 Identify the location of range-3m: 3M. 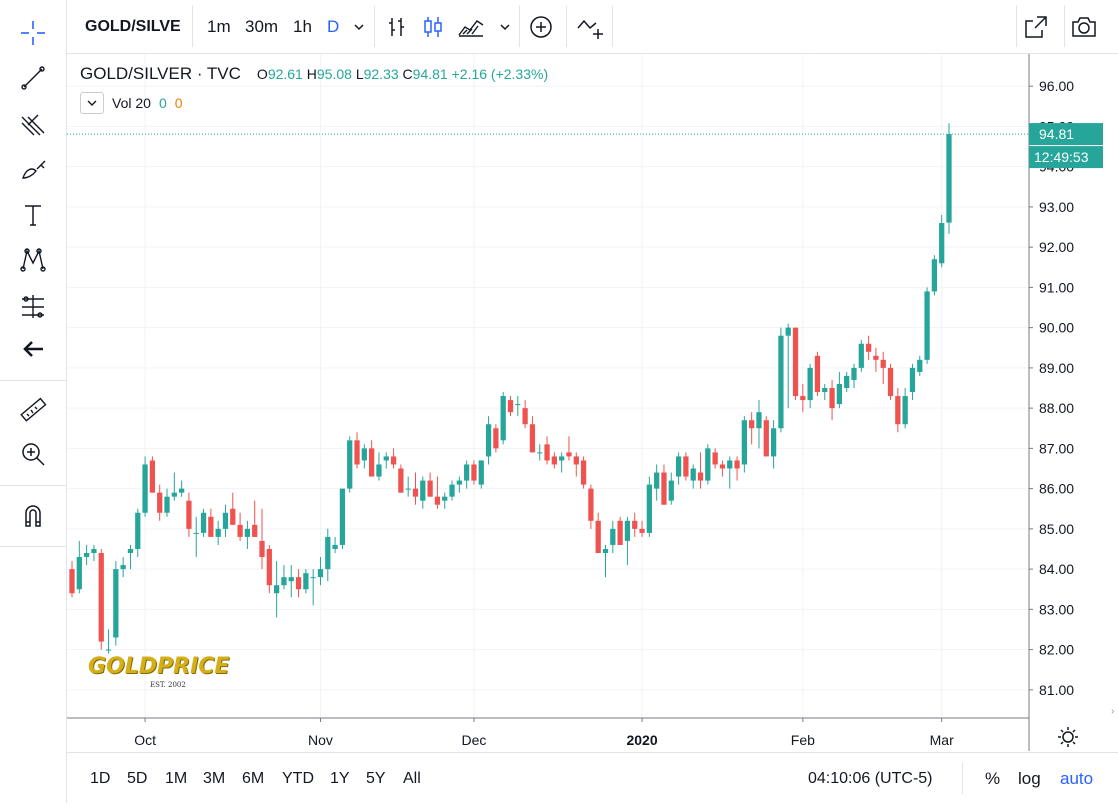
(214, 778).